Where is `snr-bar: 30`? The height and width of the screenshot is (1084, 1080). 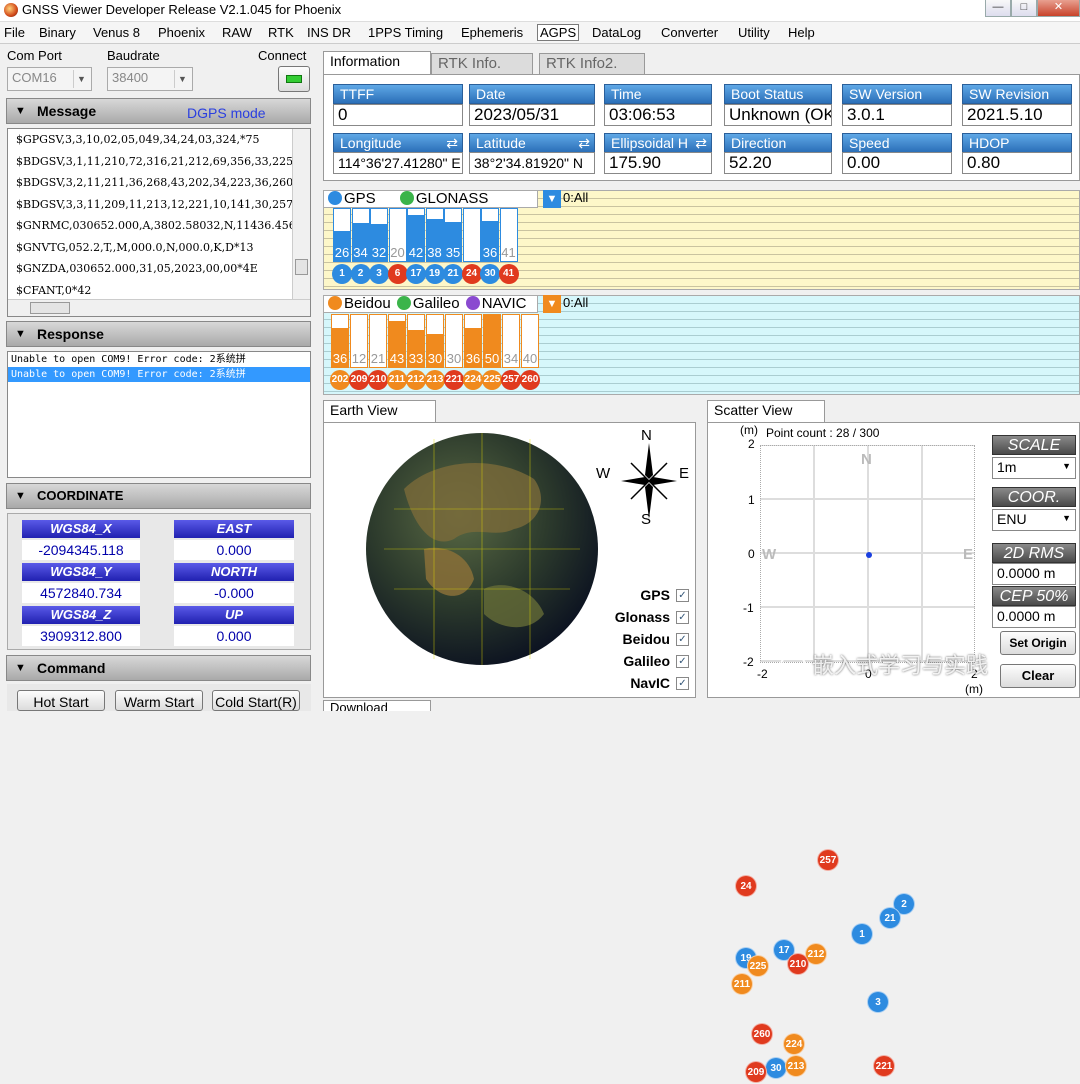 snr-bar: 30 is located at coordinates (435, 341).